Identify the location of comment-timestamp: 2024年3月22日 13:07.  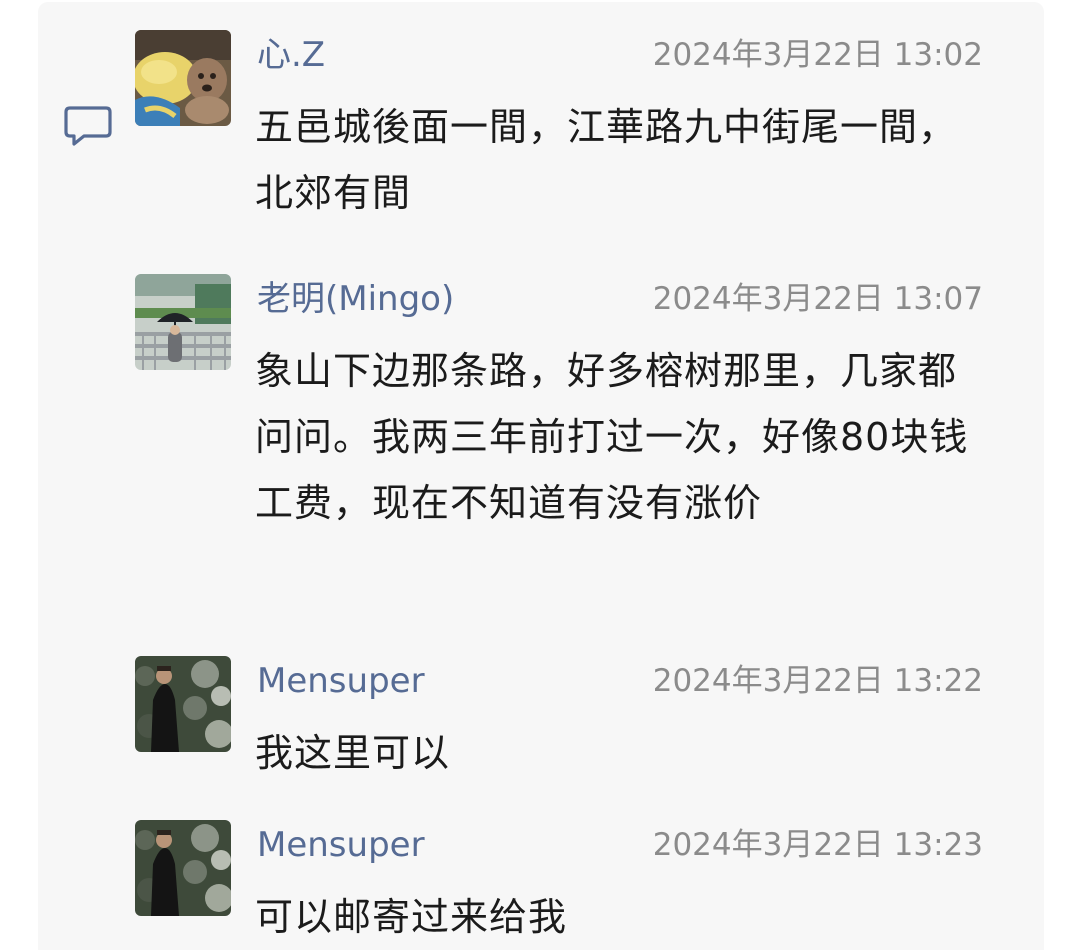
(817, 299).